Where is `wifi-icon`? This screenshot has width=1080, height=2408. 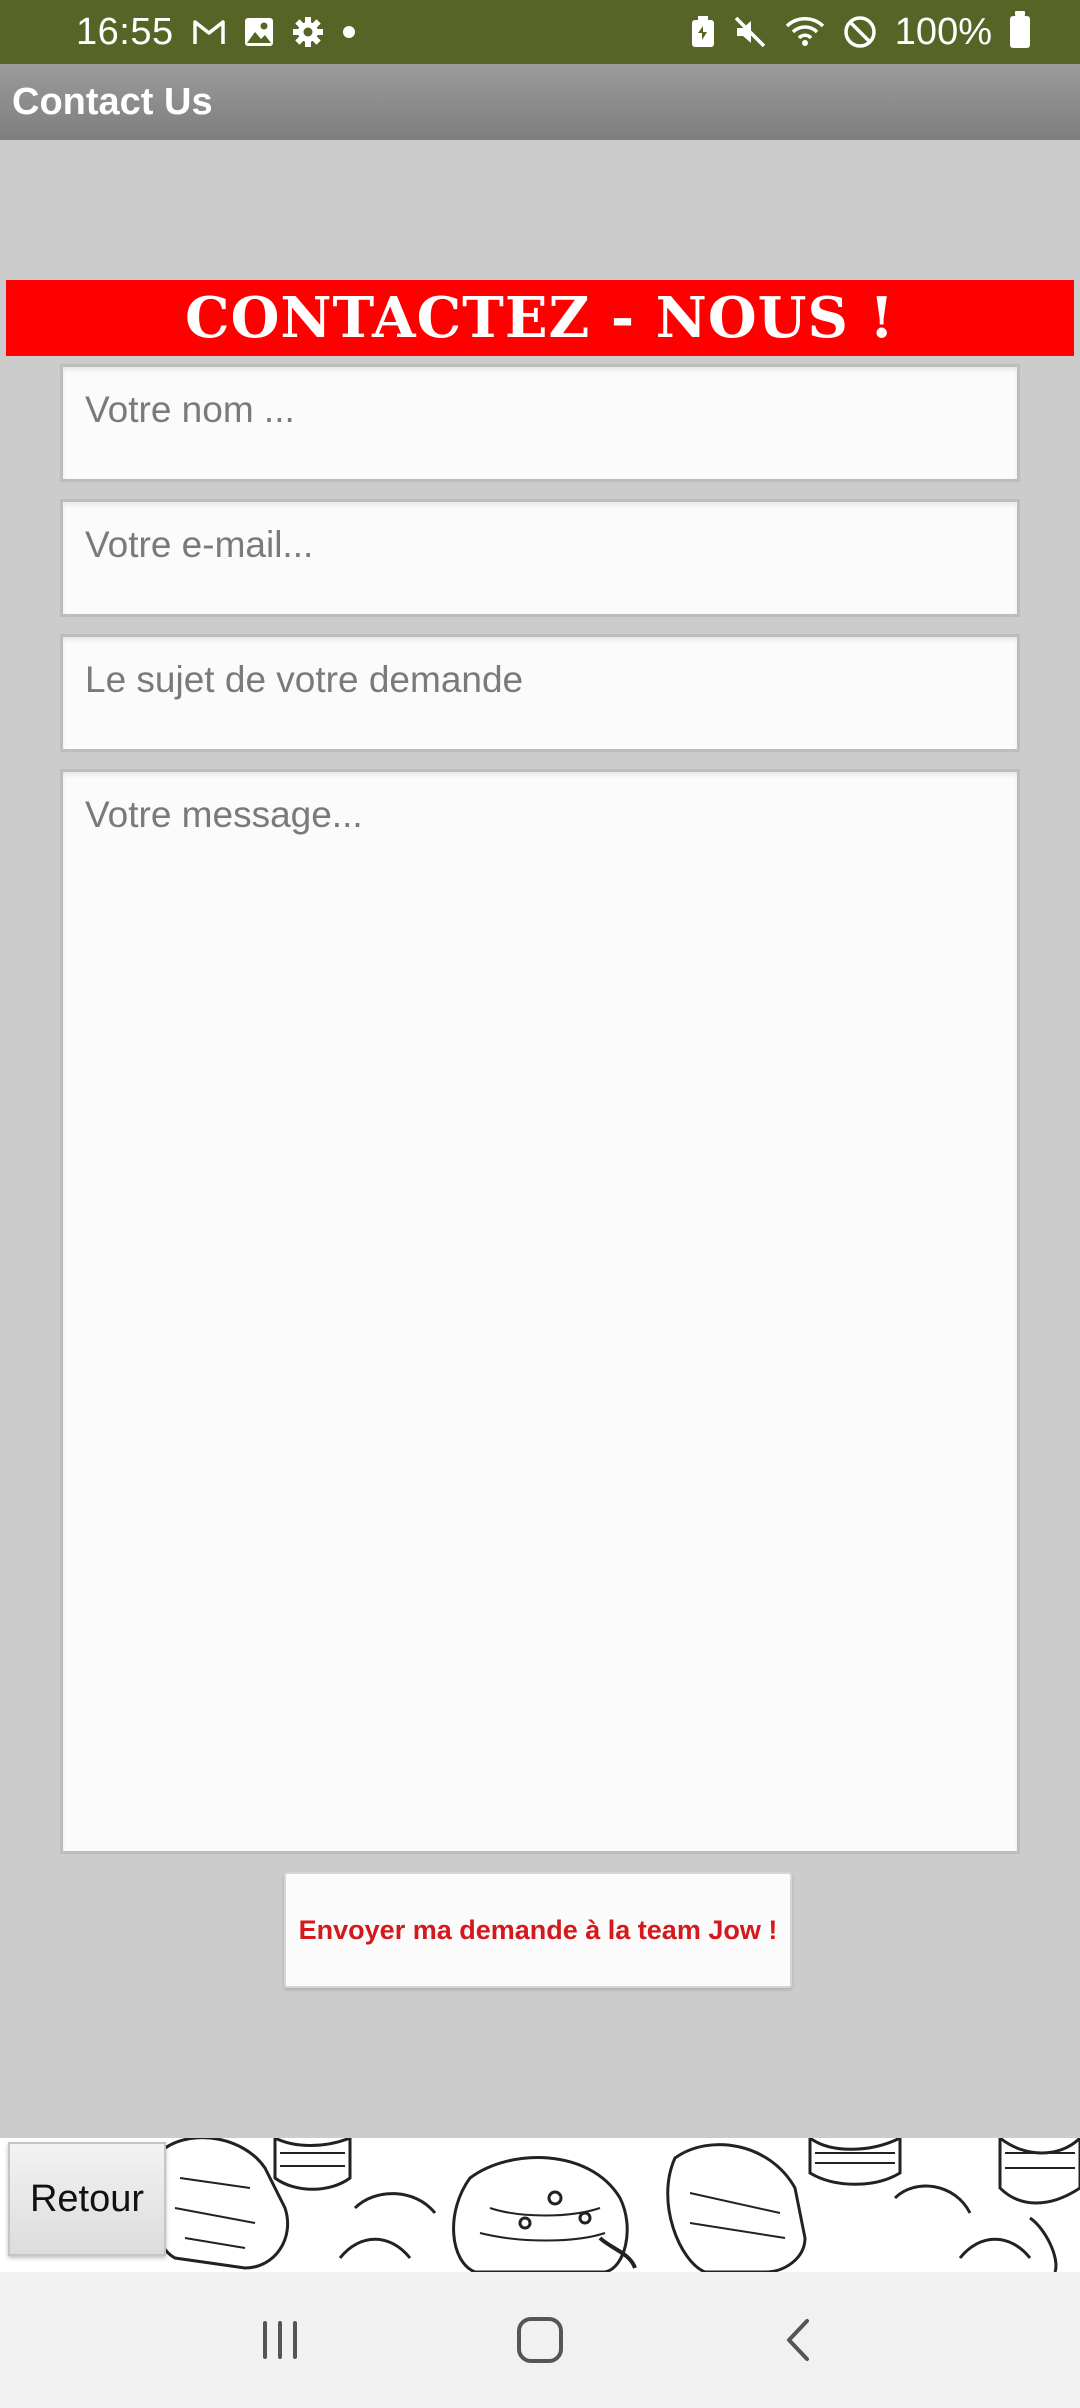 wifi-icon is located at coordinates (805, 32).